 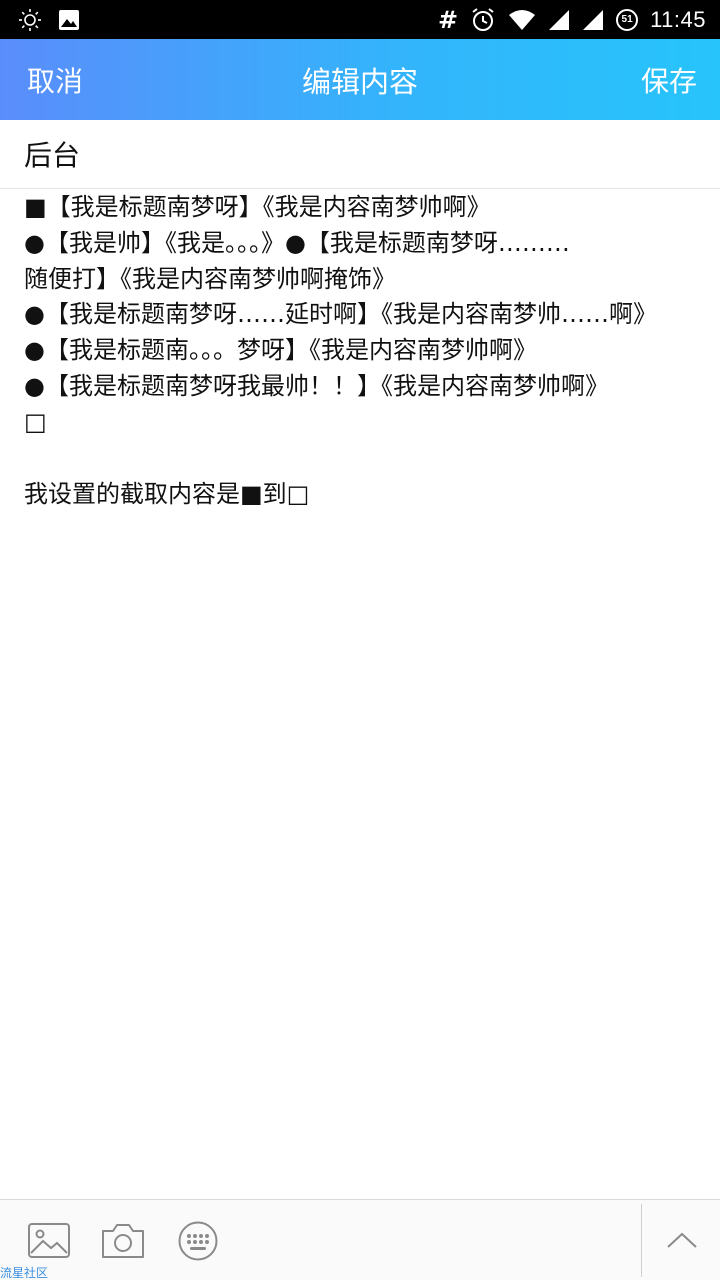 I want to click on hash-indicator: #, so click(x=448, y=19).